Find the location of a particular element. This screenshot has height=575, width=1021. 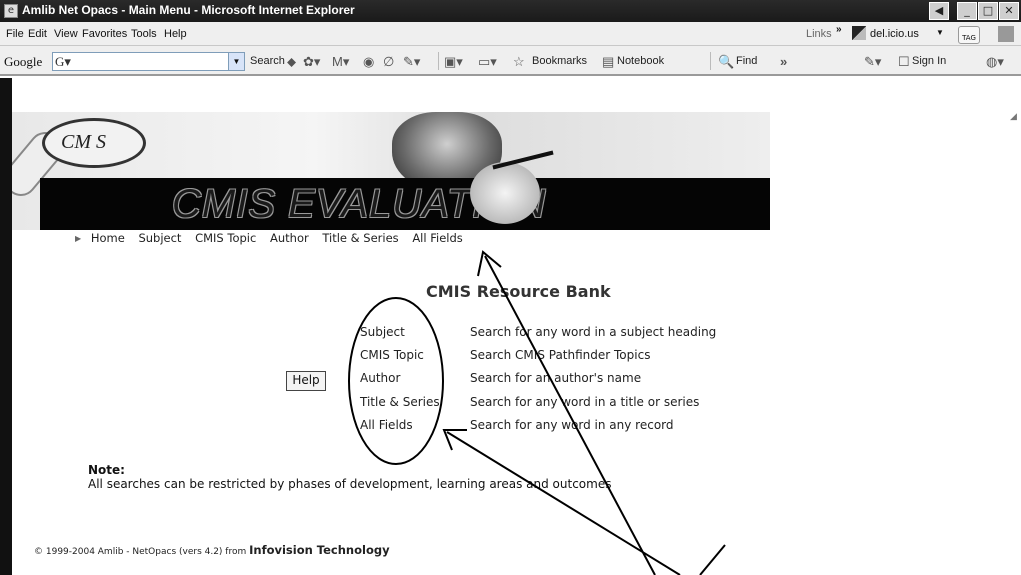

star-icon: ☆ is located at coordinates (519, 62).